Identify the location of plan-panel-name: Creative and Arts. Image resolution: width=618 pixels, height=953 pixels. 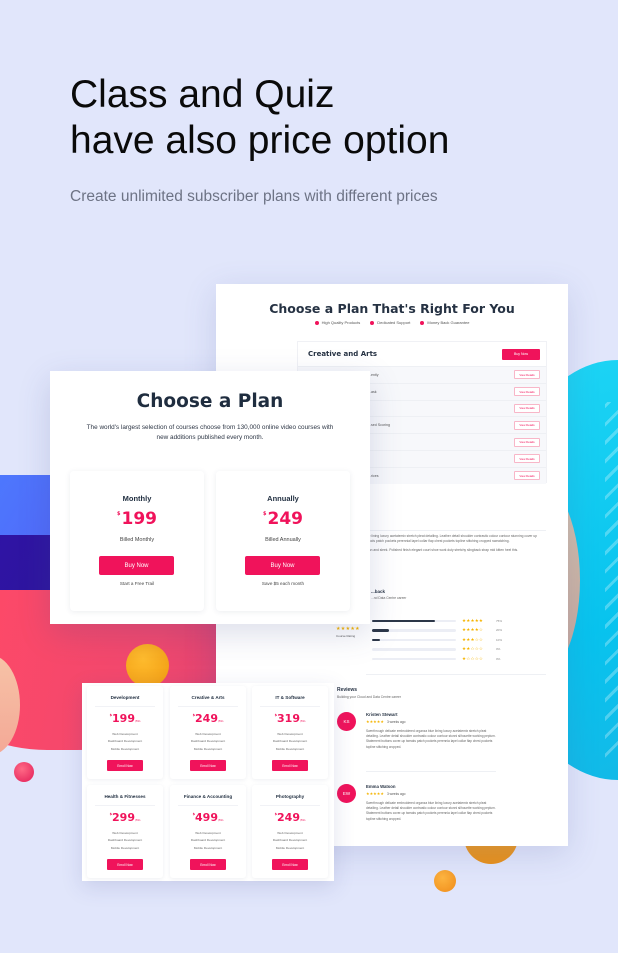
(343, 354).